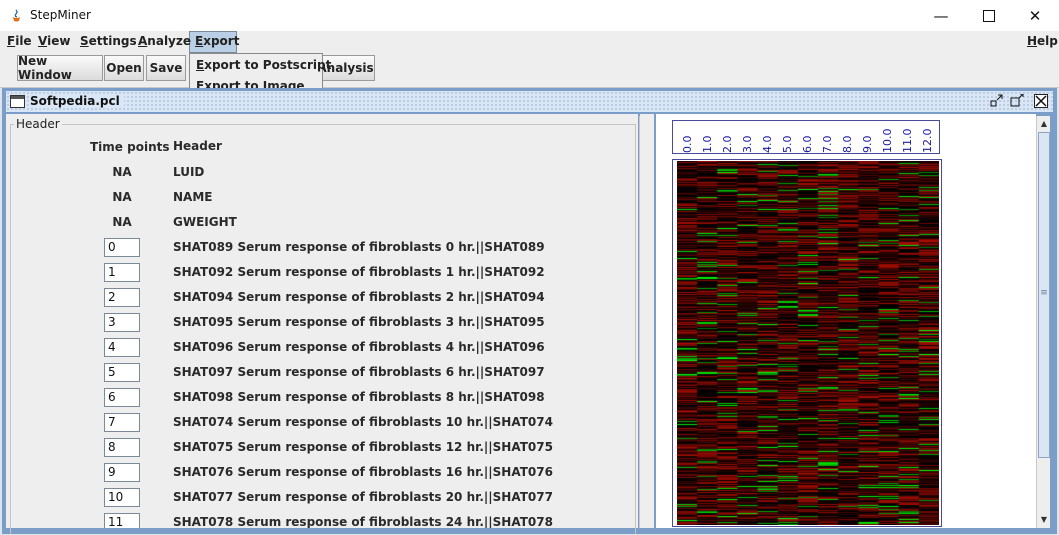 The image size is (1059, 535). I want to click on split-divider, so click(647, 321).